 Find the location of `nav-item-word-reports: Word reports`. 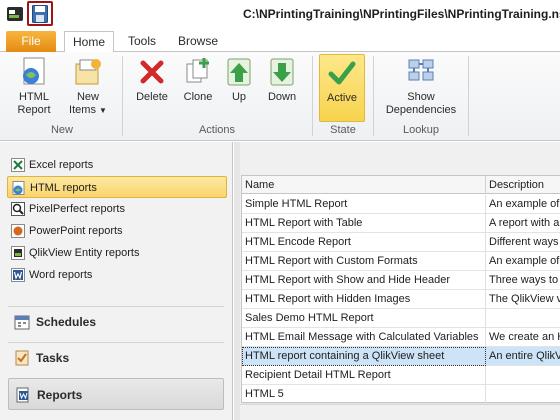

nav-item-word-reports: Word reports is located at coordinates (117, 275).